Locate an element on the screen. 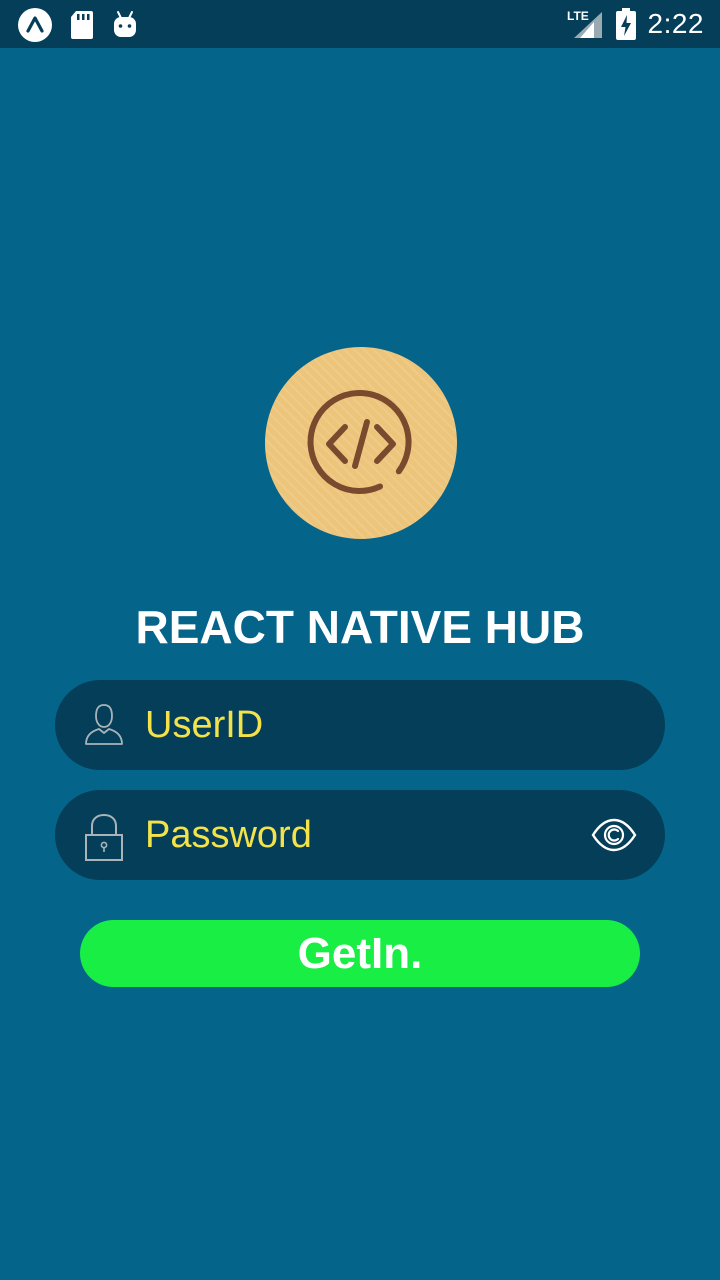  expo-icon is located at coordinates (35, 25).